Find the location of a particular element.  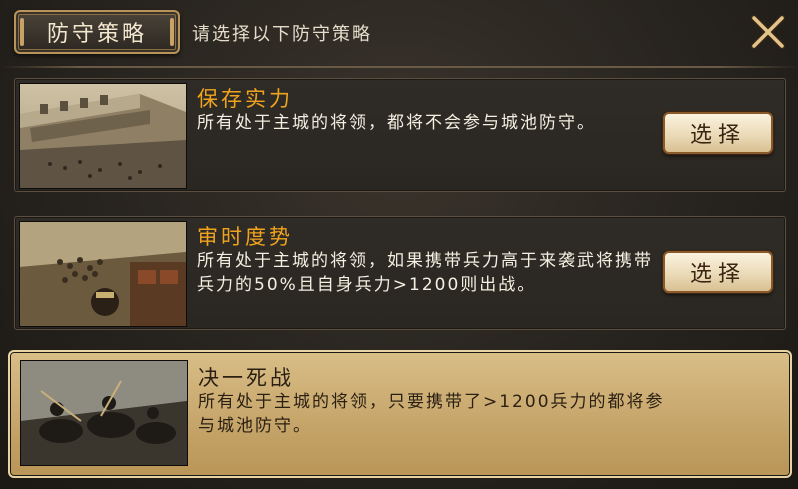

city-wall-battle-image is located at coordinates (103, 136).